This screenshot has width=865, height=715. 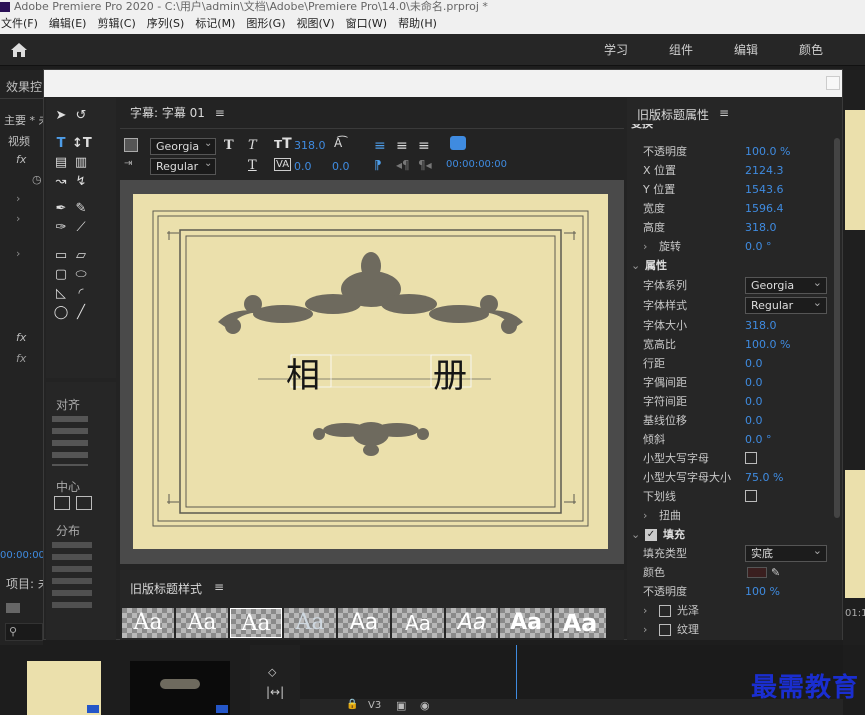 What do you see at coordinates (19, 50) in the screenshot?
I see `home-icon` at bounding box center [19, 50].